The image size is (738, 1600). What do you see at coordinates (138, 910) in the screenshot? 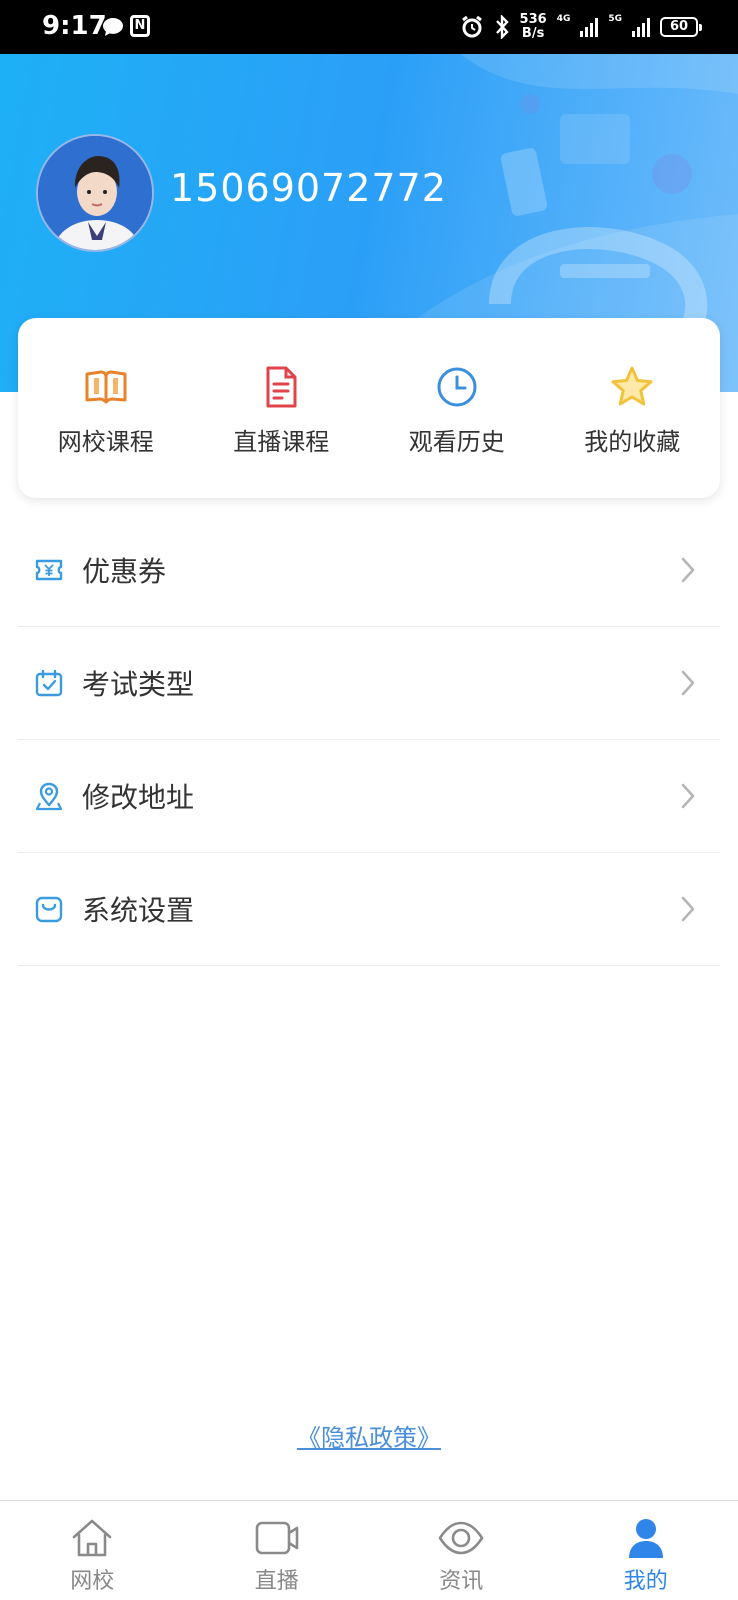
I see `menu-label: 系统设置` at bounding box center [138, 910].